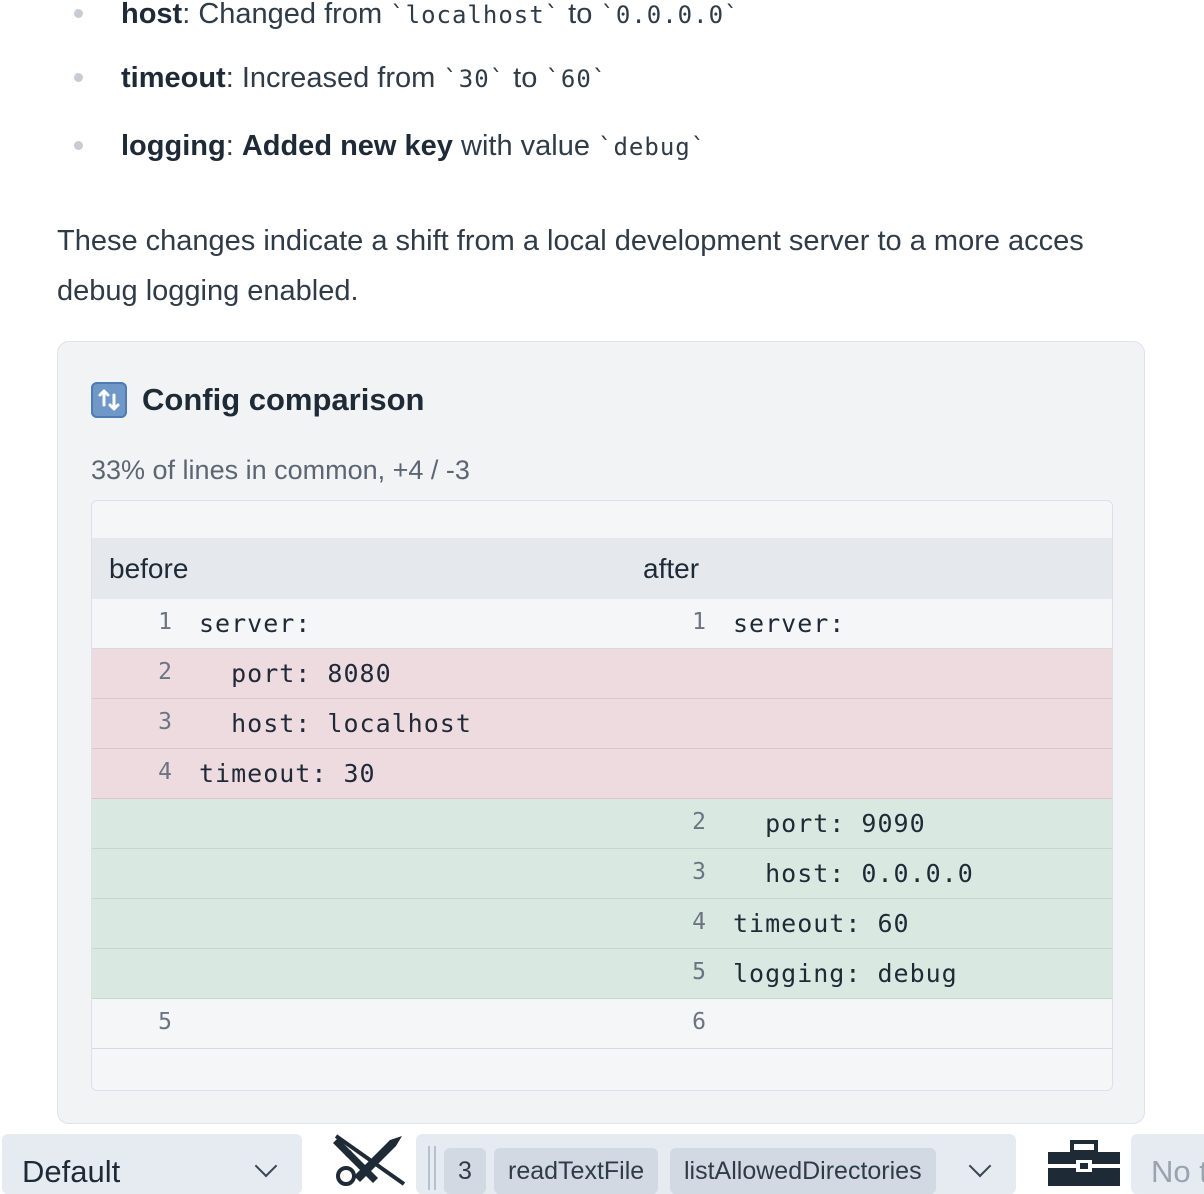  Describe the element at coordinates (149, 568) in the screenshot. I see `before-column-header: before` at that location.